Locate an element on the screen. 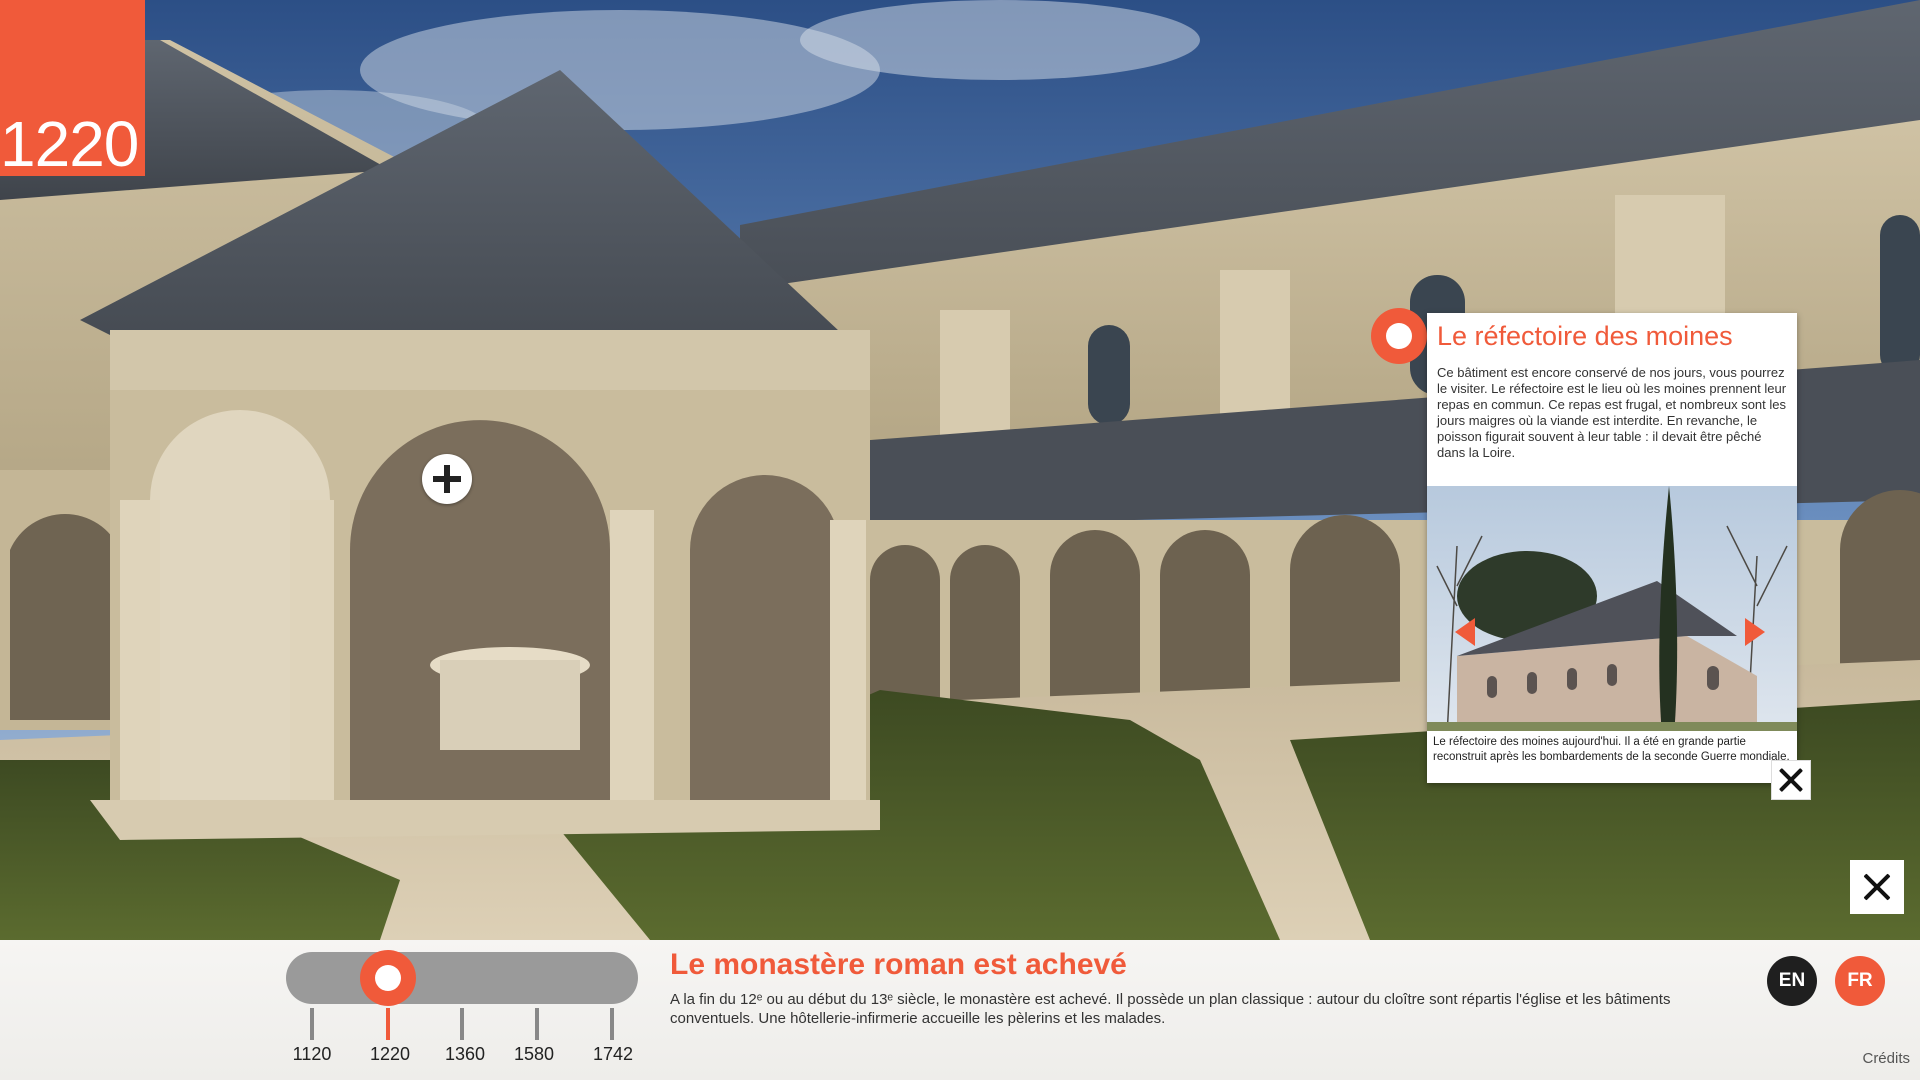 The image size is (1920, 1080). info-panel-title: Le réfectoire des moines is located at coordinates (1585, 336).